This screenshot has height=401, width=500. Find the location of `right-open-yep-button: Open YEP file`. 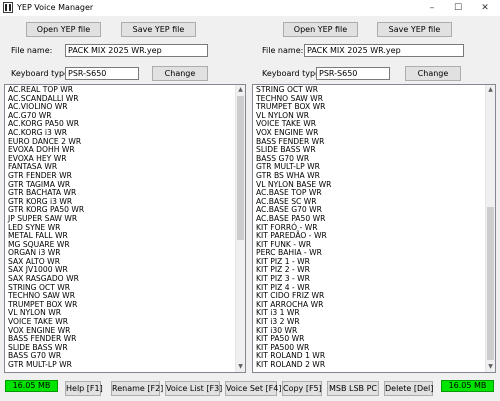

right-open-yep-button: Open YEP file is located at coordinates (320, 29).